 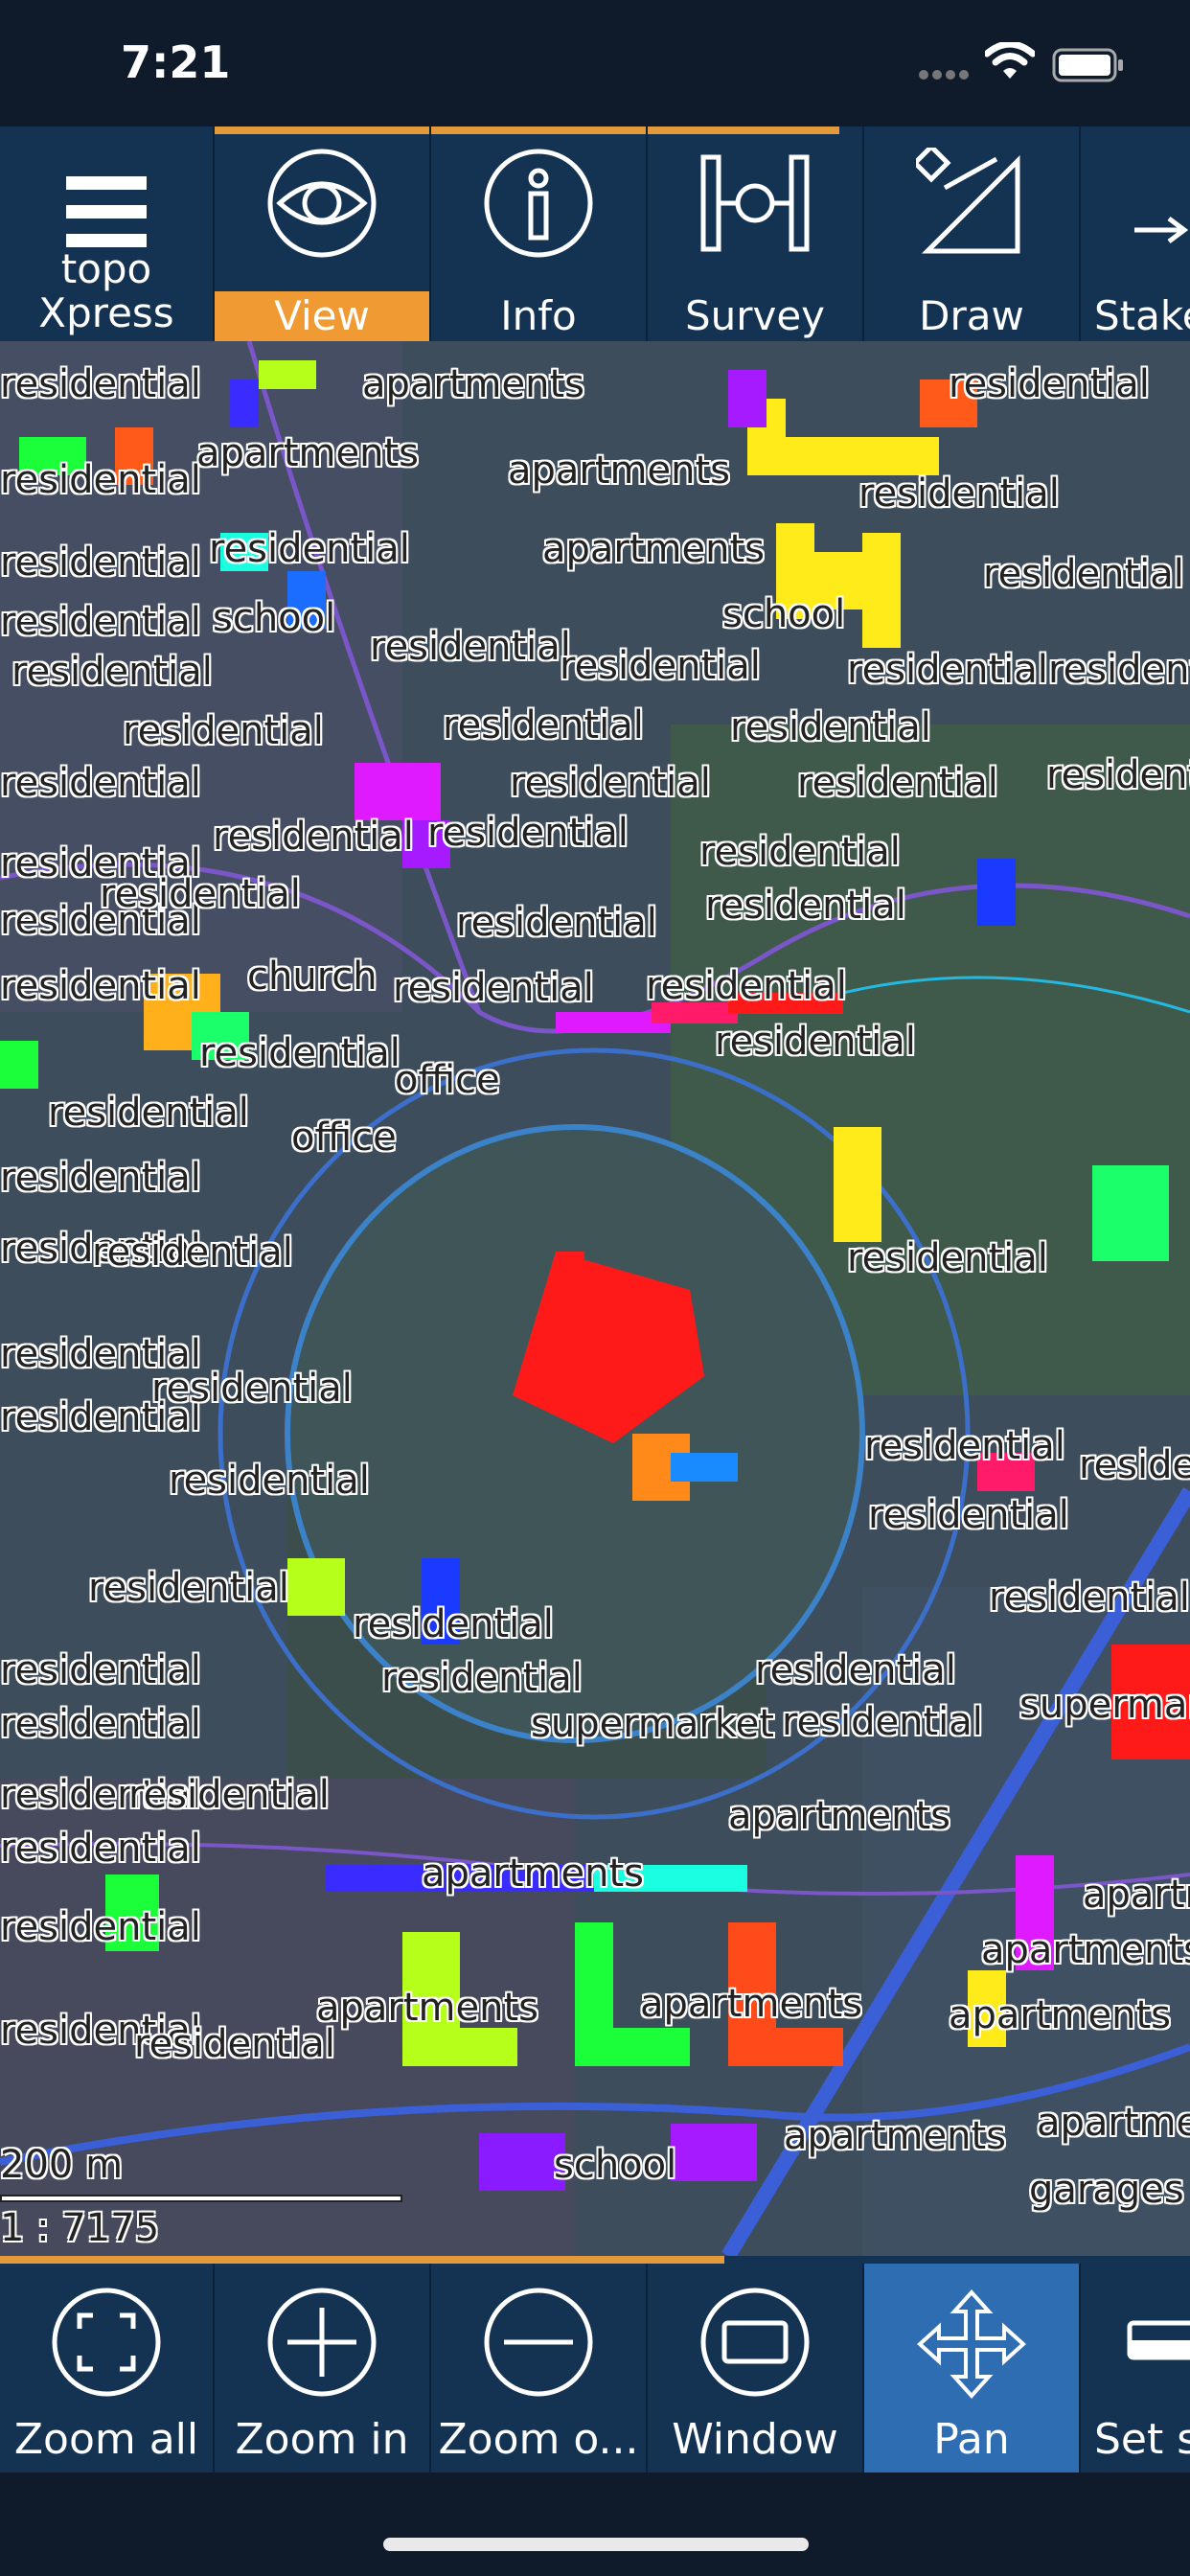 What do you see at coordinates (1159, 2340) in the screenshot?
I see `set-icon` at bounding box center [1159, 2340].